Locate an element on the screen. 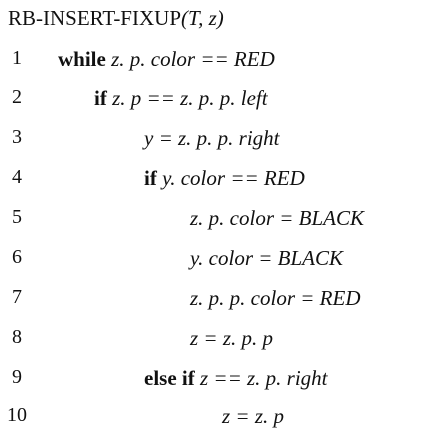  code-line: 4 if y. color == RED is located at coordinates (215, 182).